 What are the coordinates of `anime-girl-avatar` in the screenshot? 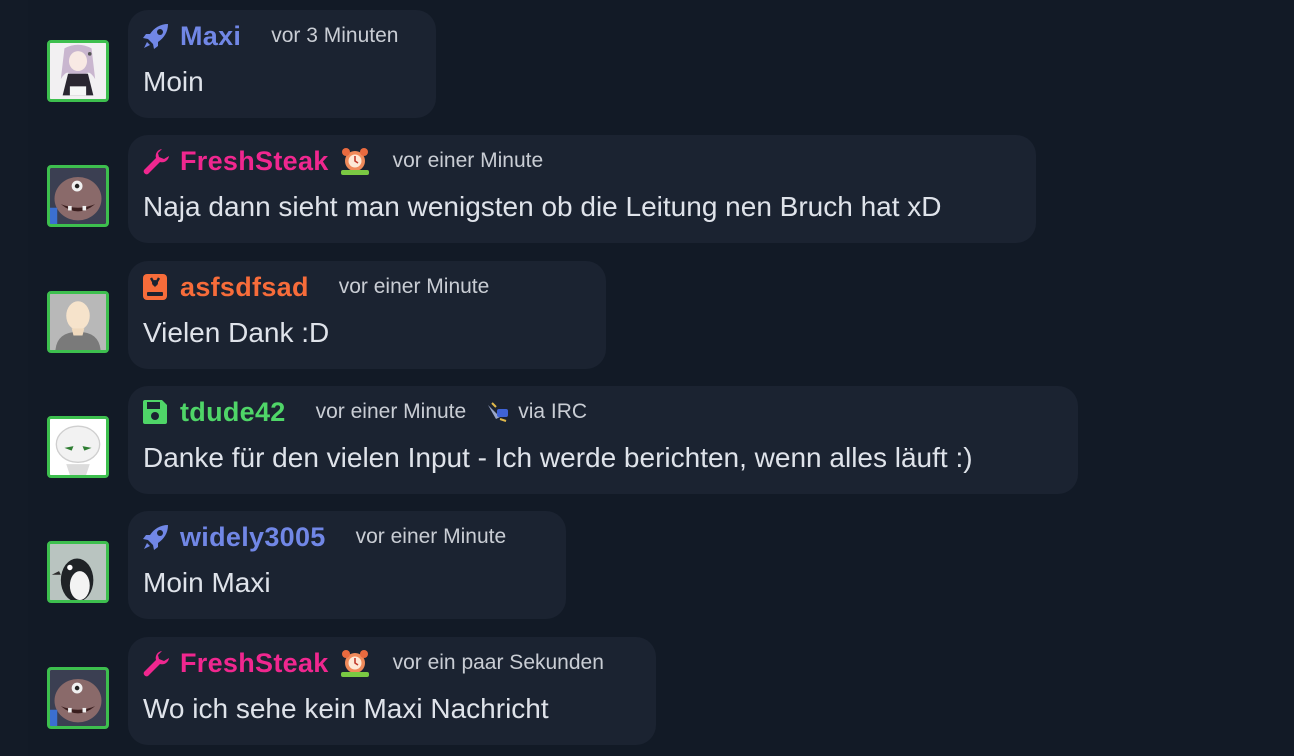 It's located at (78, 71).